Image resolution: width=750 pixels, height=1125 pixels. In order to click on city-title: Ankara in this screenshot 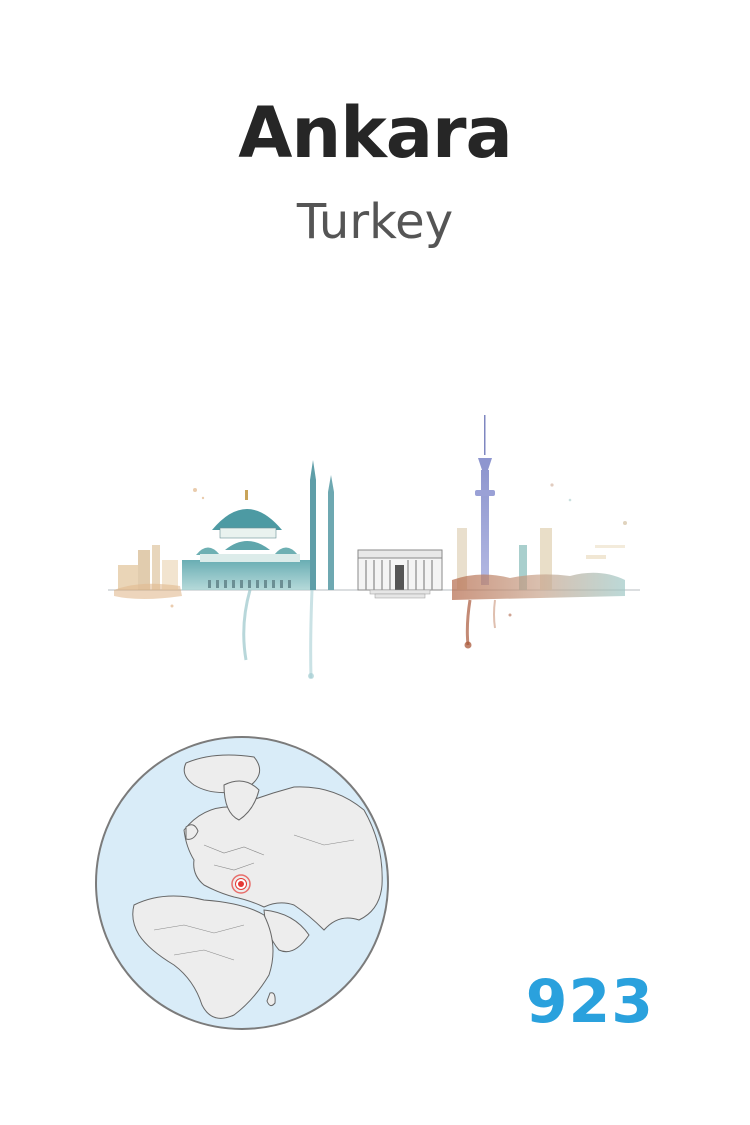, I will do `click(375, 133)`.